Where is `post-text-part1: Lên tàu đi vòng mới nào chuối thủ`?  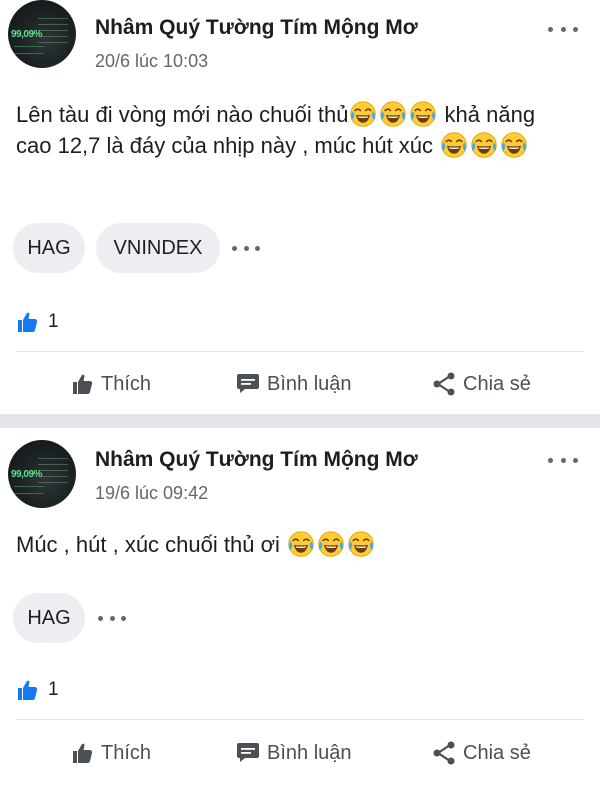 post-text-part1: Lên tàu đi vòng mới nào chuối thủ is located at coordinates (182, 114).